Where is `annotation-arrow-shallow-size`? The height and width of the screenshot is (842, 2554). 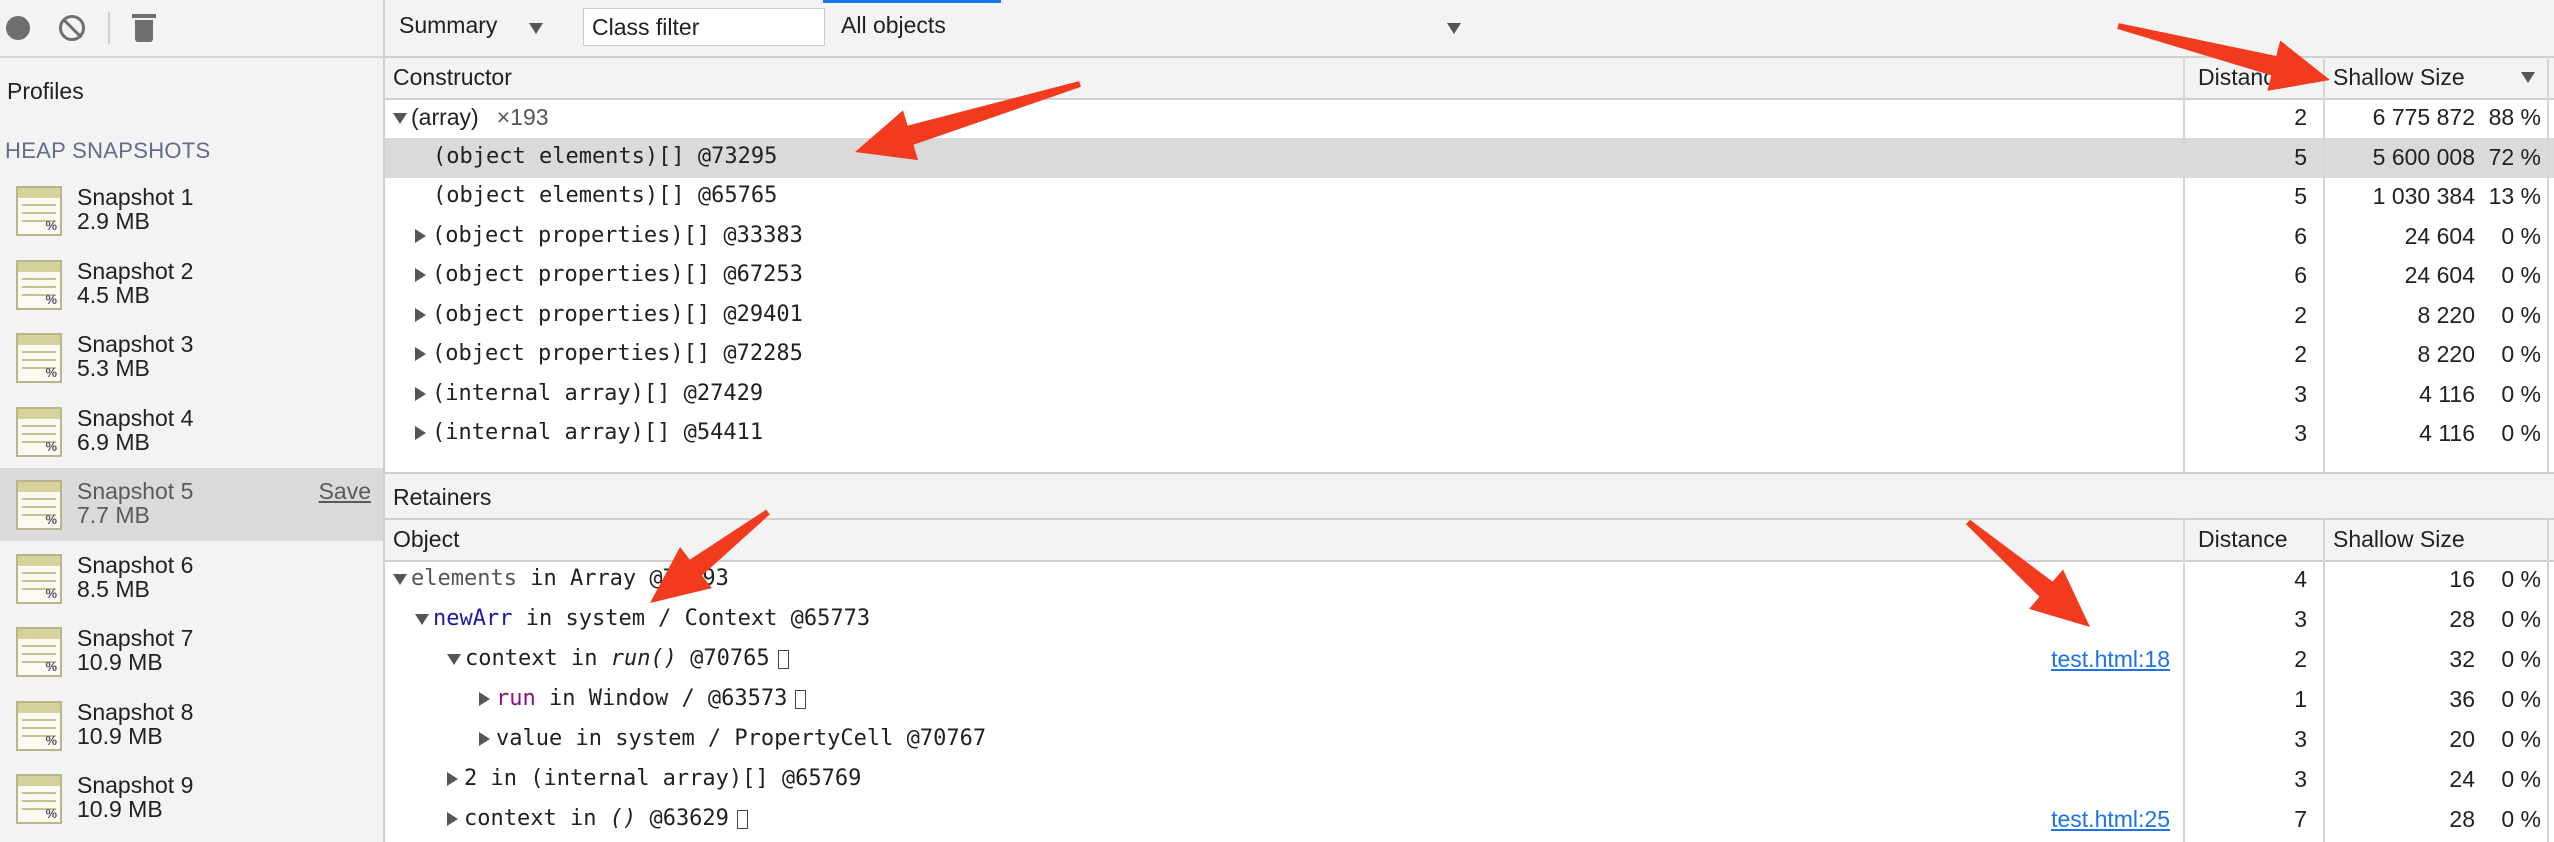
annotation-arrow-shallow-size is located at coordinates (2223, 57).